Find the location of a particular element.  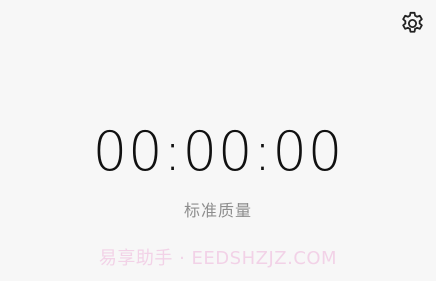

gear-icon is located at coordinates (412, 22).